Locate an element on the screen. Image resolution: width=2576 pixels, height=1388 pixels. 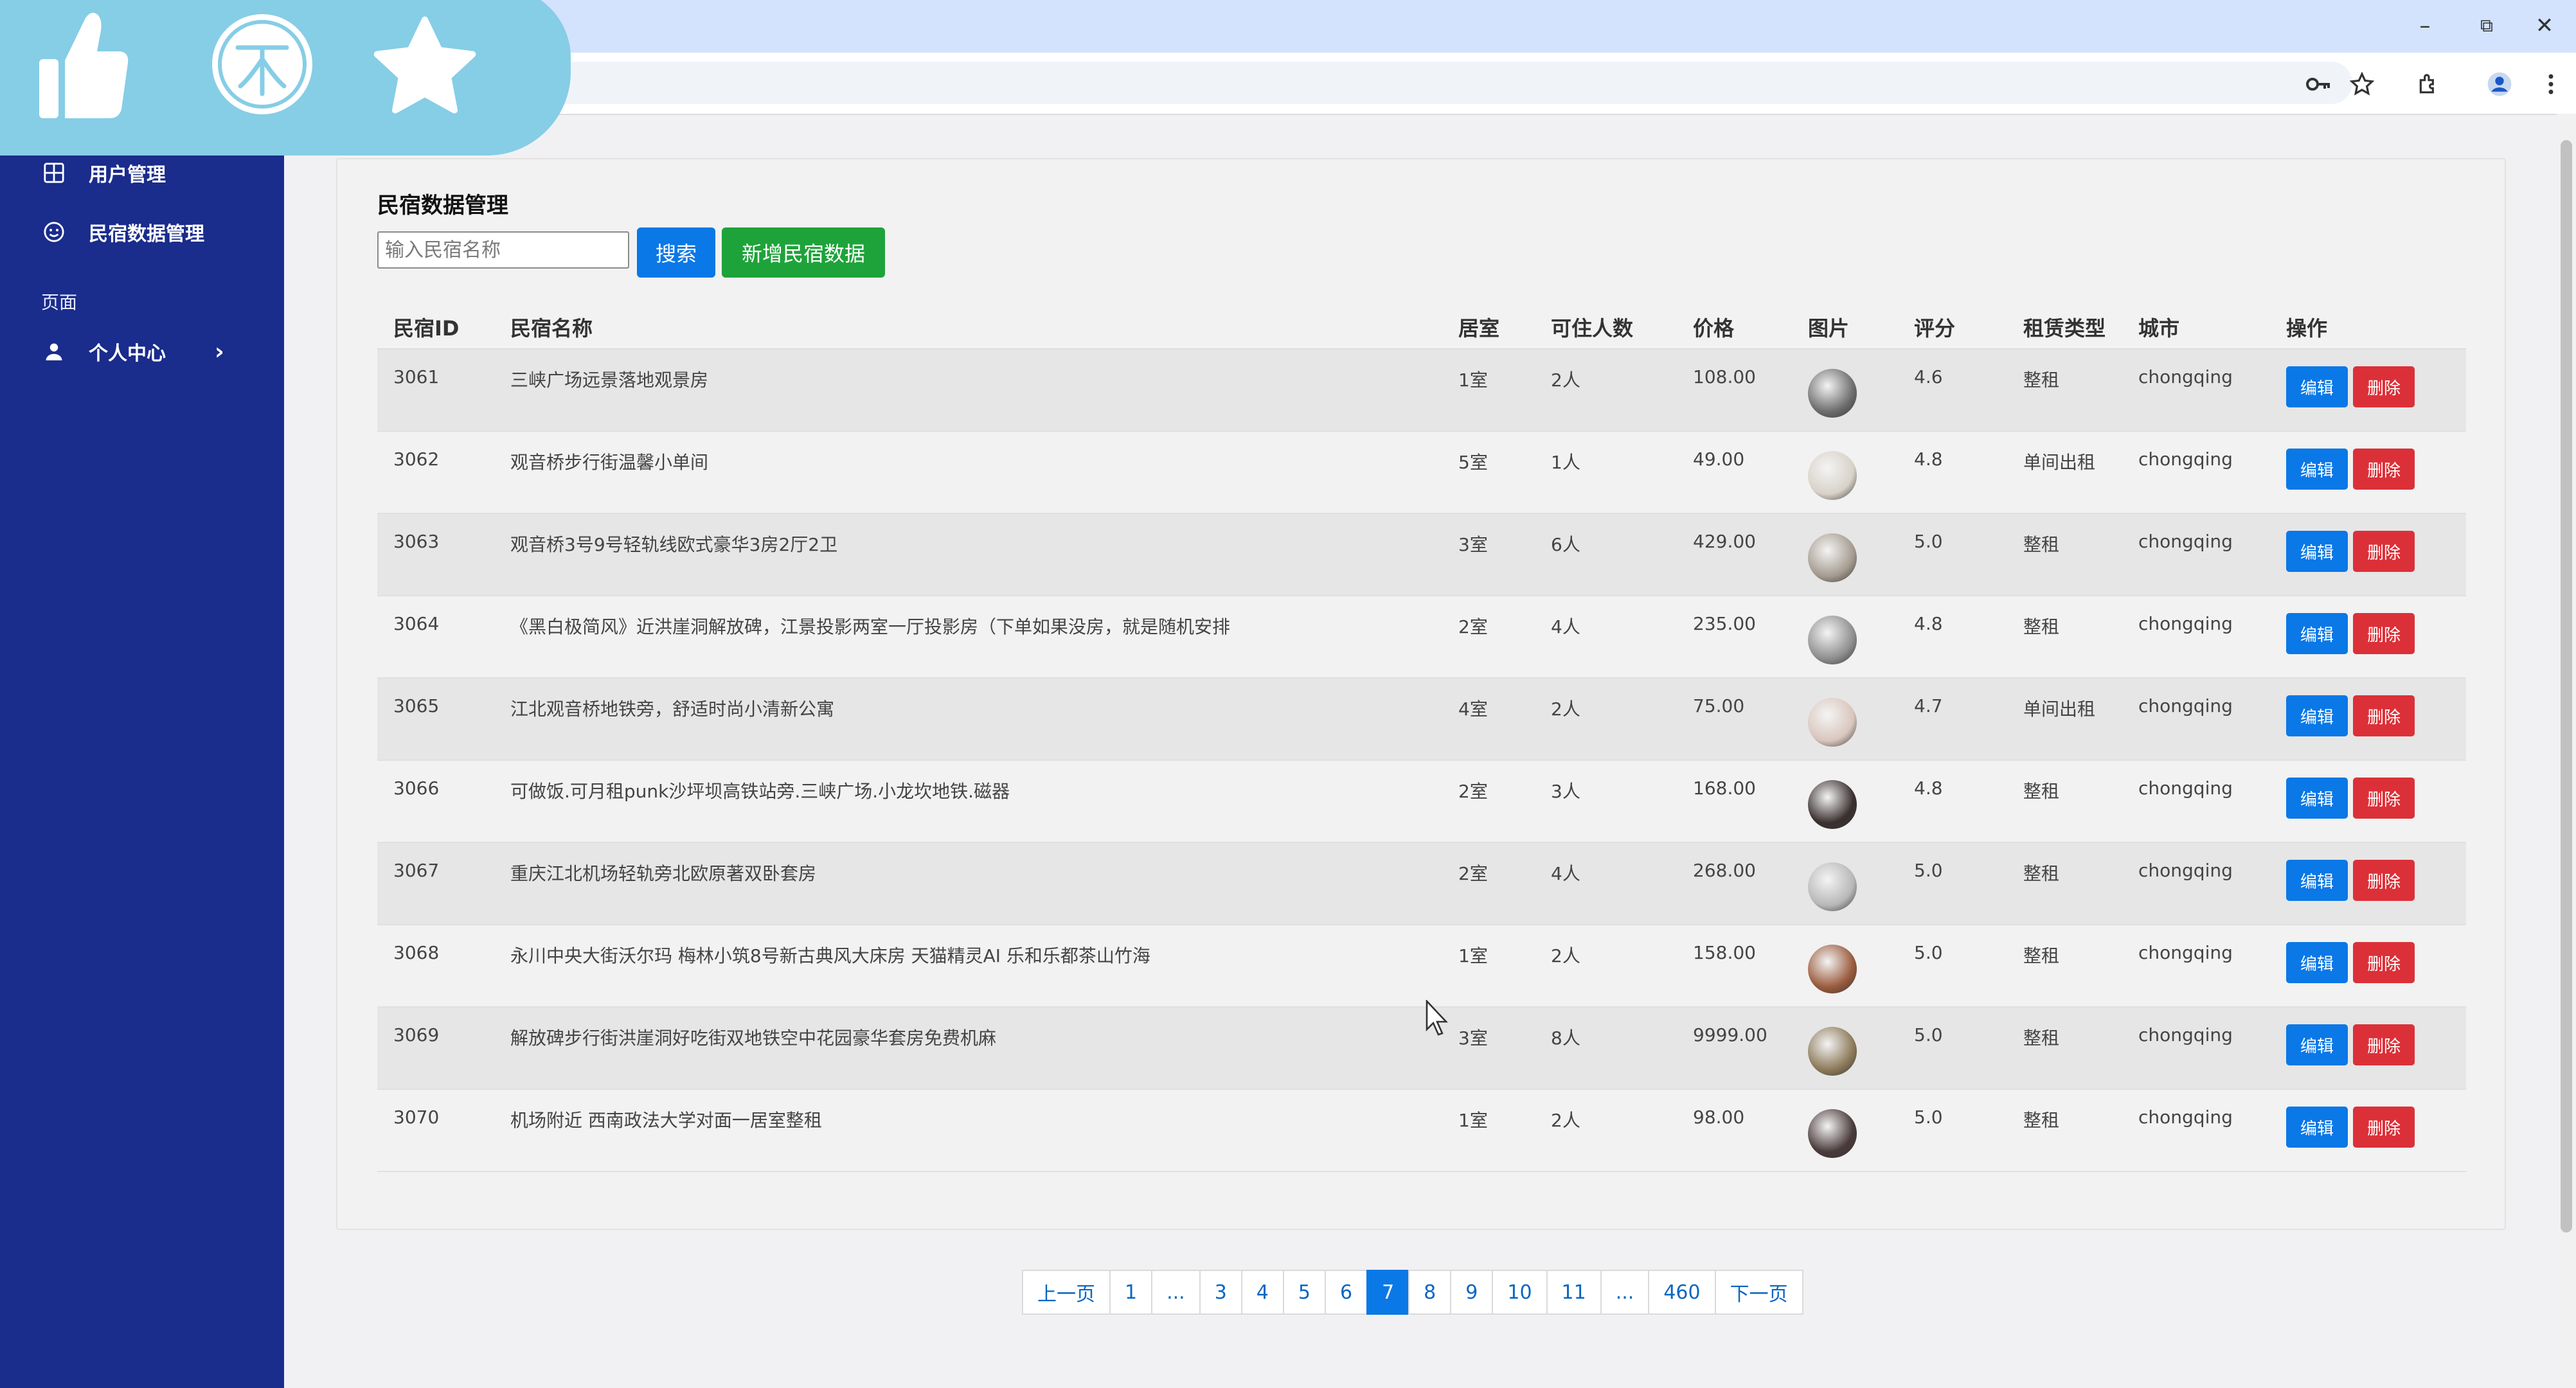
cell-id: 3065 is located at coordinates (416, 705).